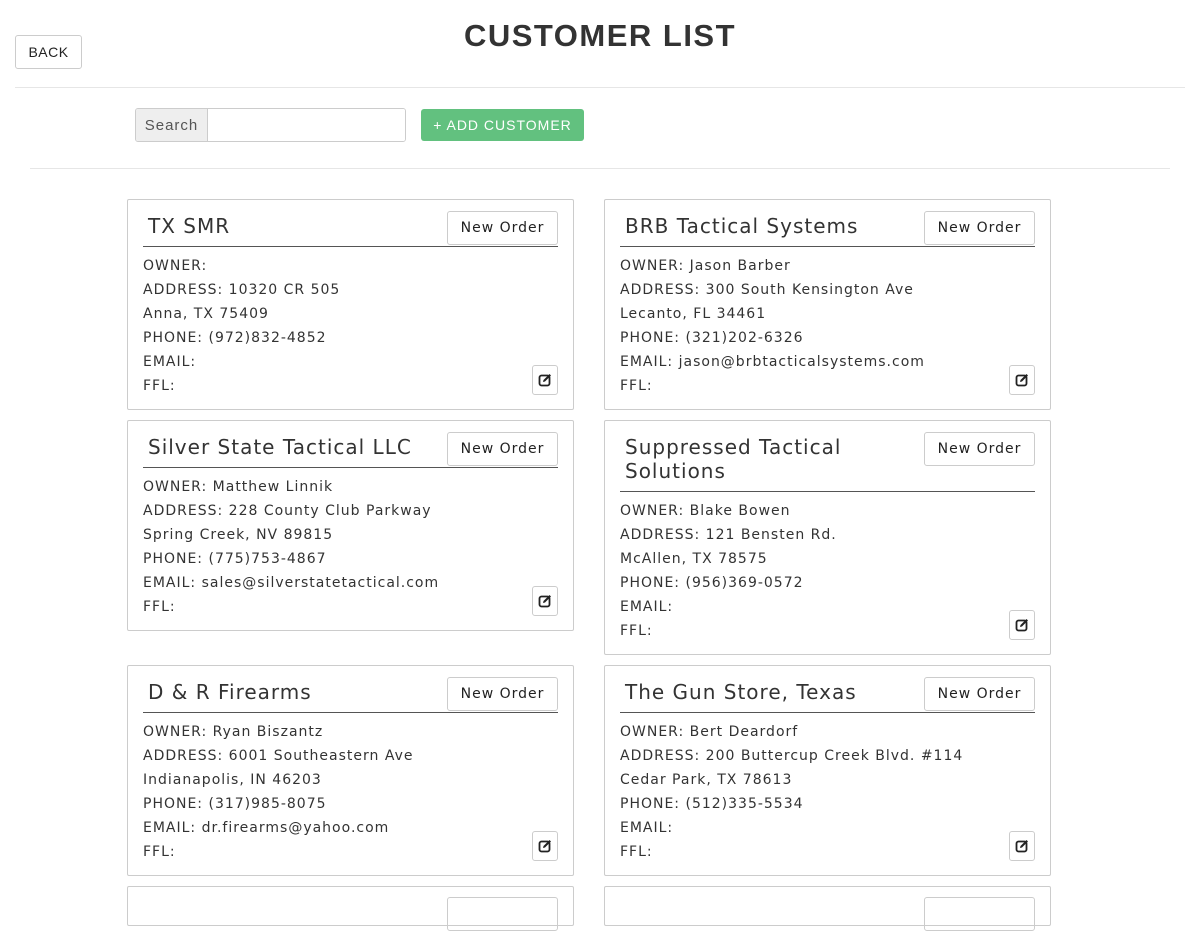  What do you see at coordinates (742, 226) in the screenshot?
I see `customer-name: BRB Tactical Systems` at bounding box center [742, 226].